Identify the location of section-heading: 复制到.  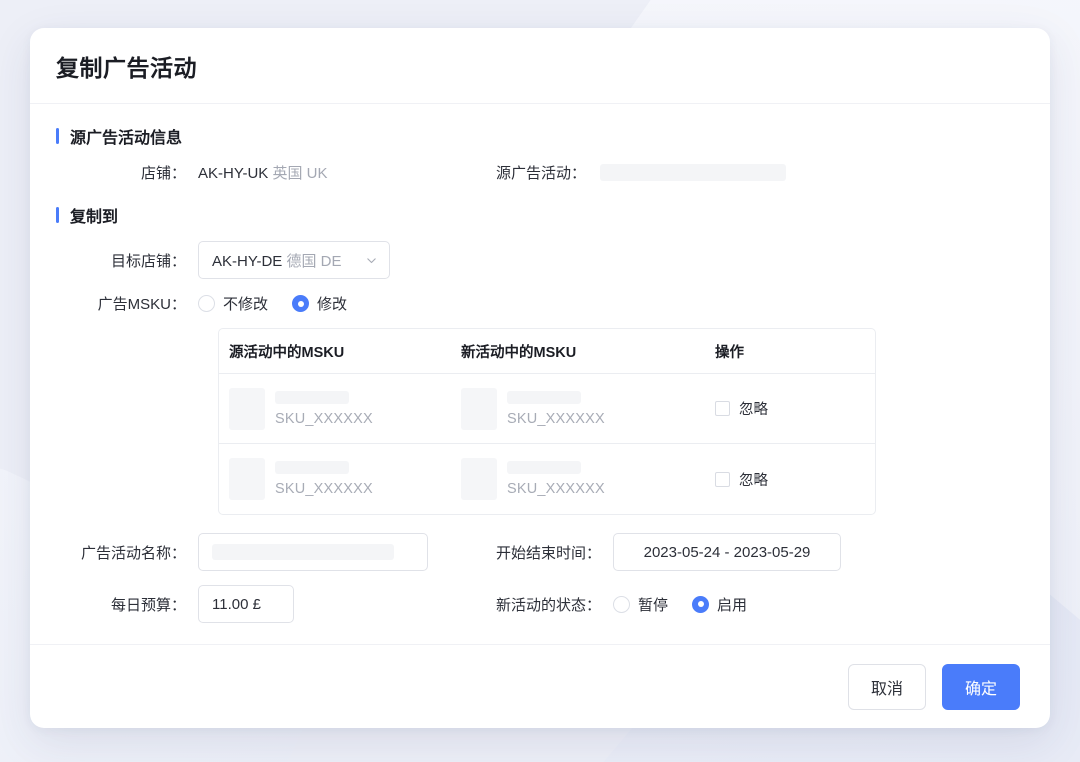
(94, 217).